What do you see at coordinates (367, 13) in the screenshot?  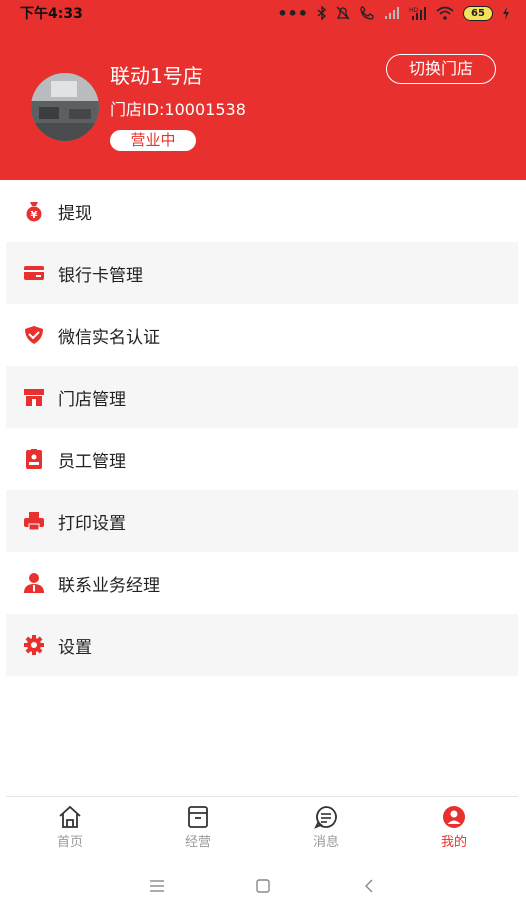 I see `call-icon` at bounding box center [367, 13].